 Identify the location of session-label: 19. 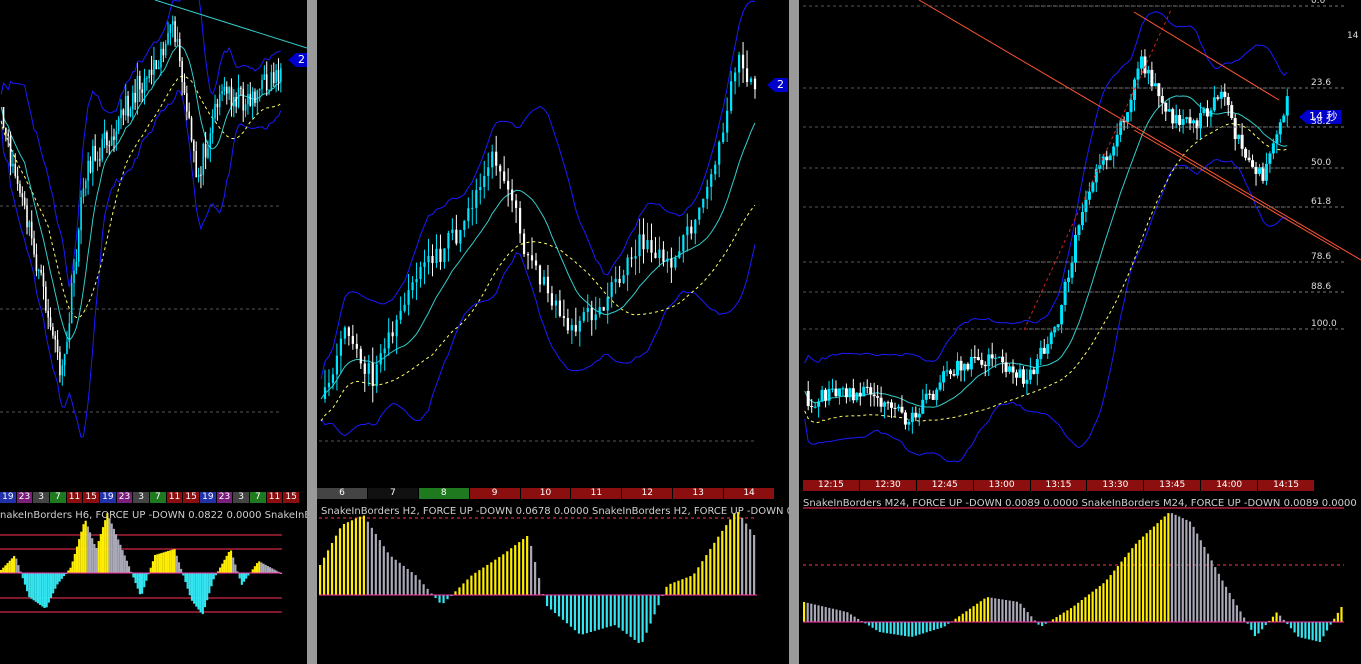
(208, 497).